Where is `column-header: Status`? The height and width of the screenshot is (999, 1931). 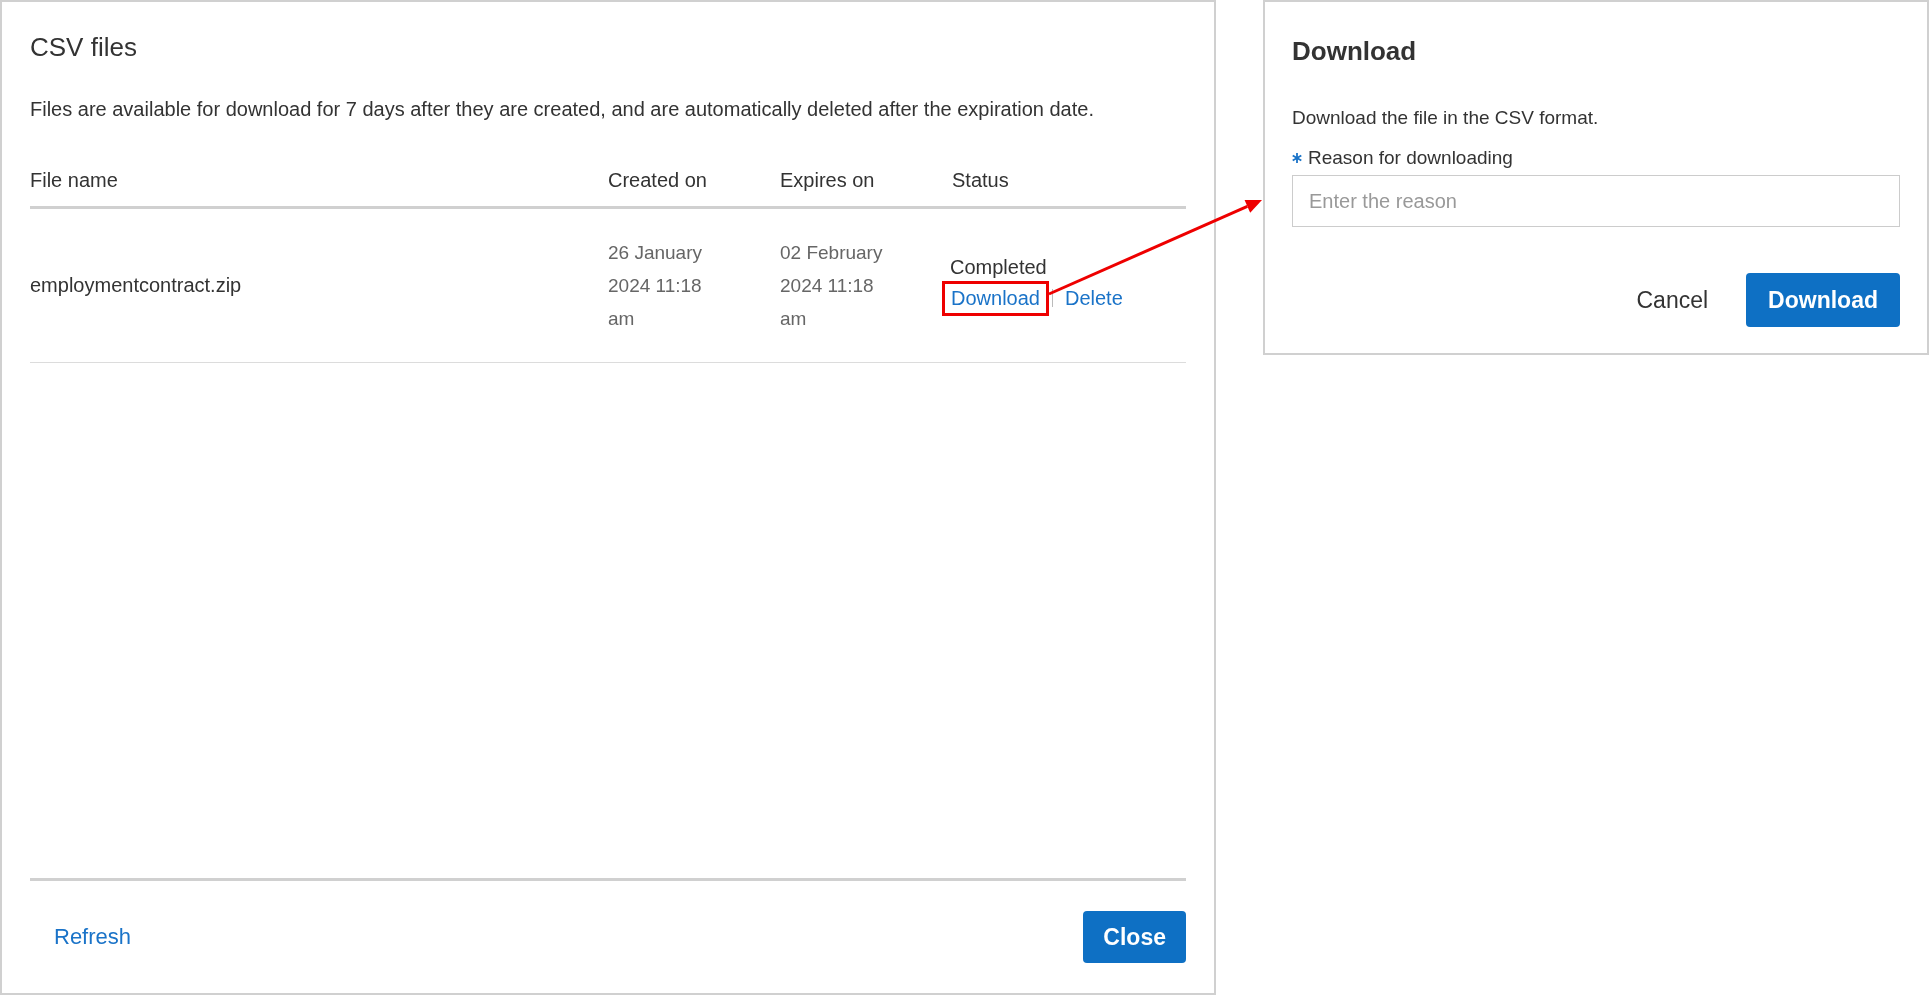
column-header: Status is located at coordinates (981, 180).